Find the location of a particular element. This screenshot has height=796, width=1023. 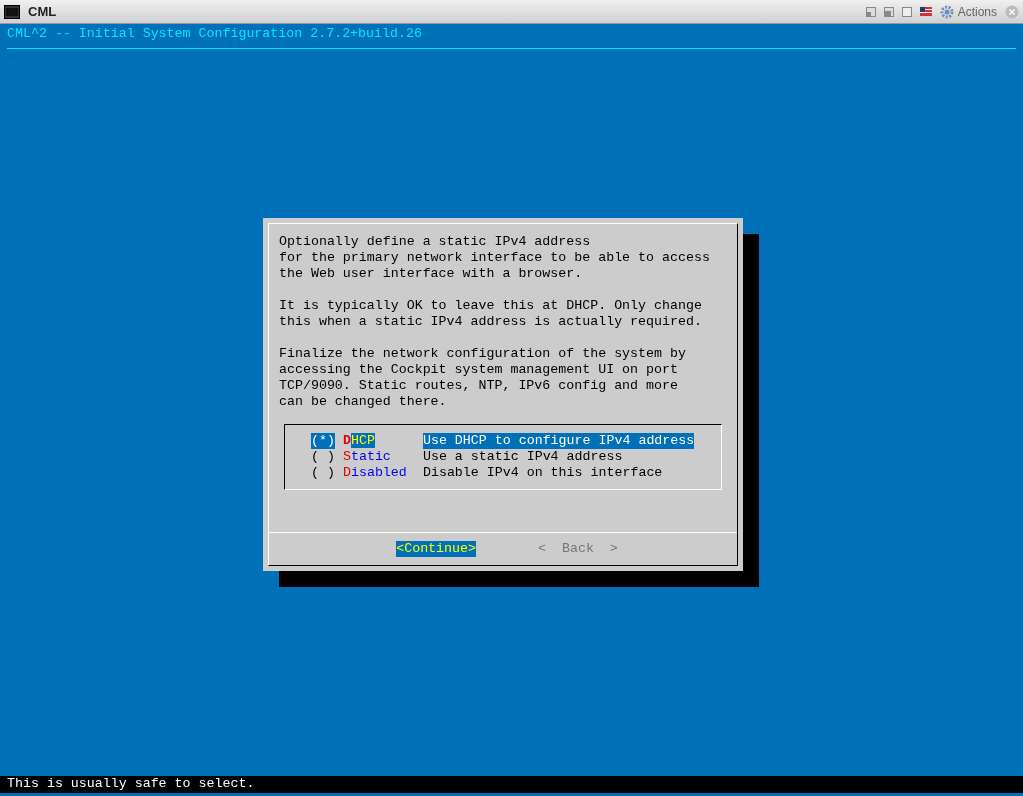

body-text: can be changed there. is located at coordinates (363, 402).